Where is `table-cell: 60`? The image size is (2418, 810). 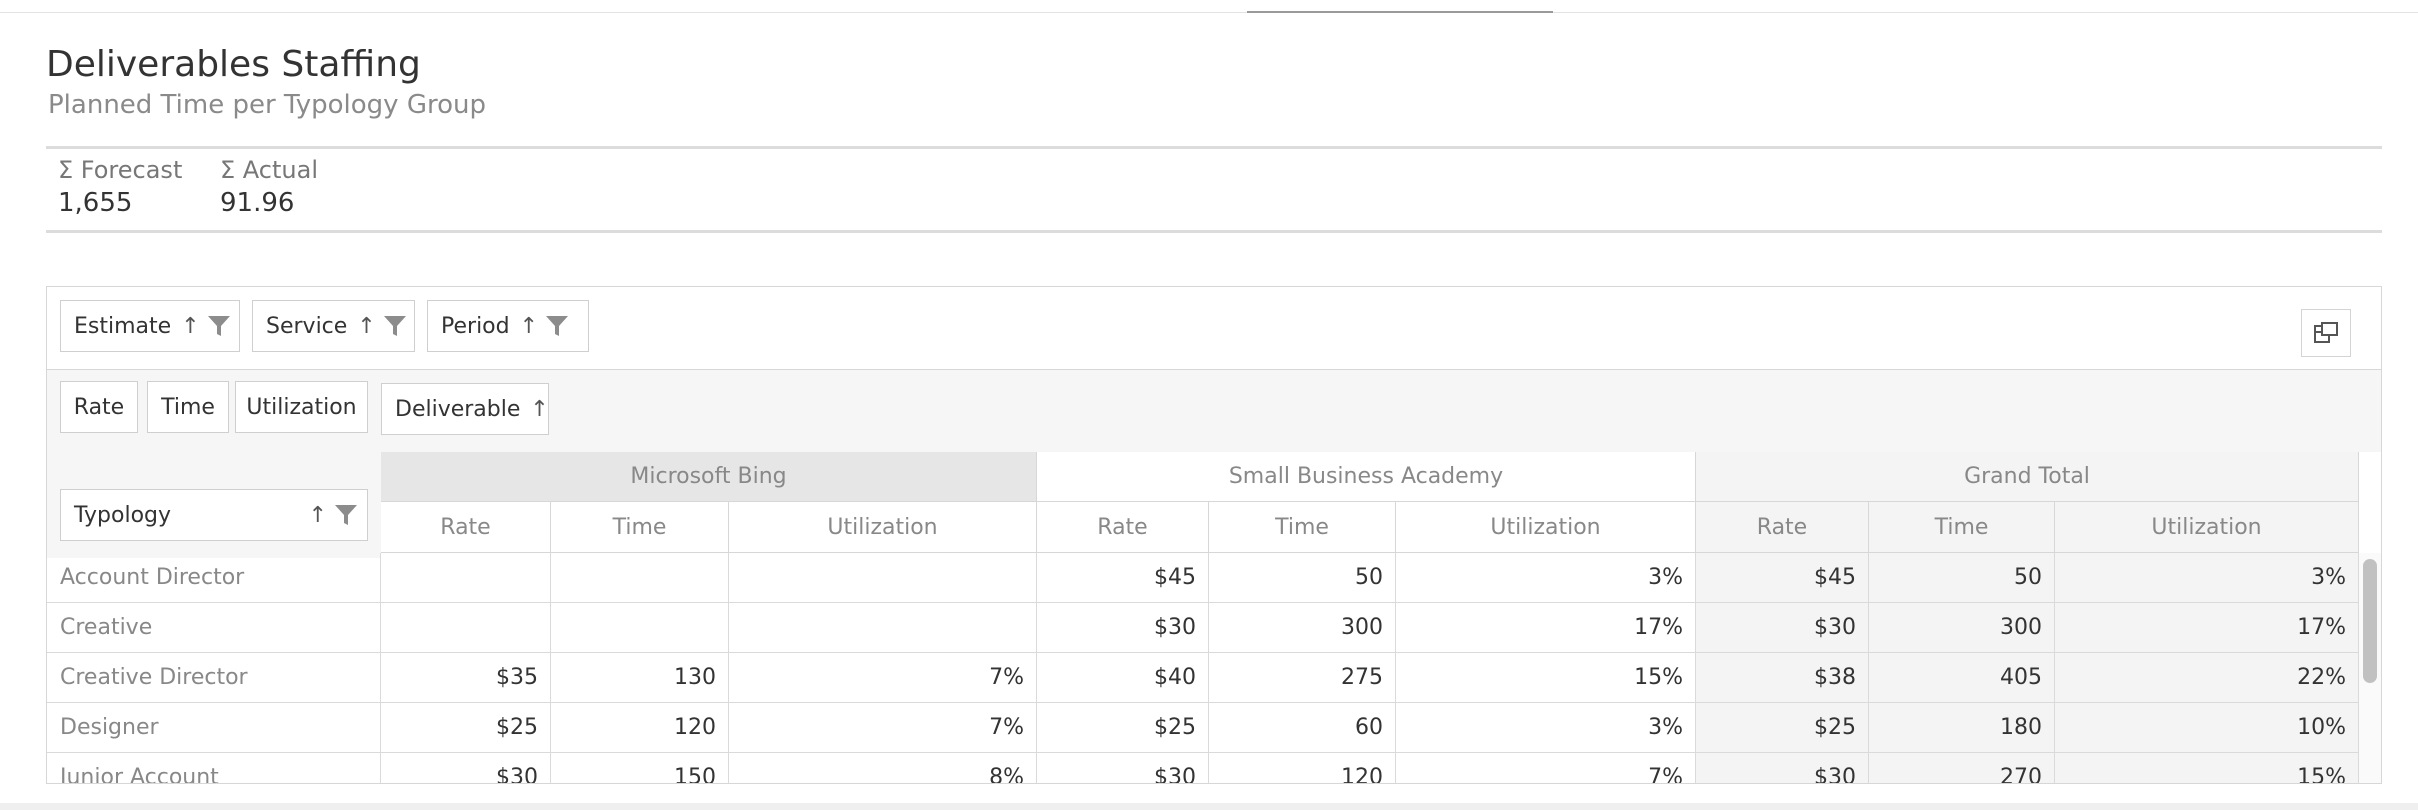 table-cell: 60 is located at coordinates (1302, 728).